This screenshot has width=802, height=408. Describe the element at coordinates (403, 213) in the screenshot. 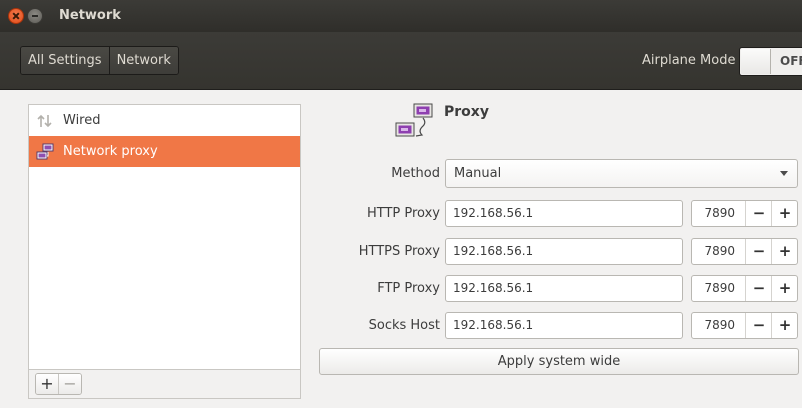

I see `http-proxy-label: HTTP Proxy` at that location.